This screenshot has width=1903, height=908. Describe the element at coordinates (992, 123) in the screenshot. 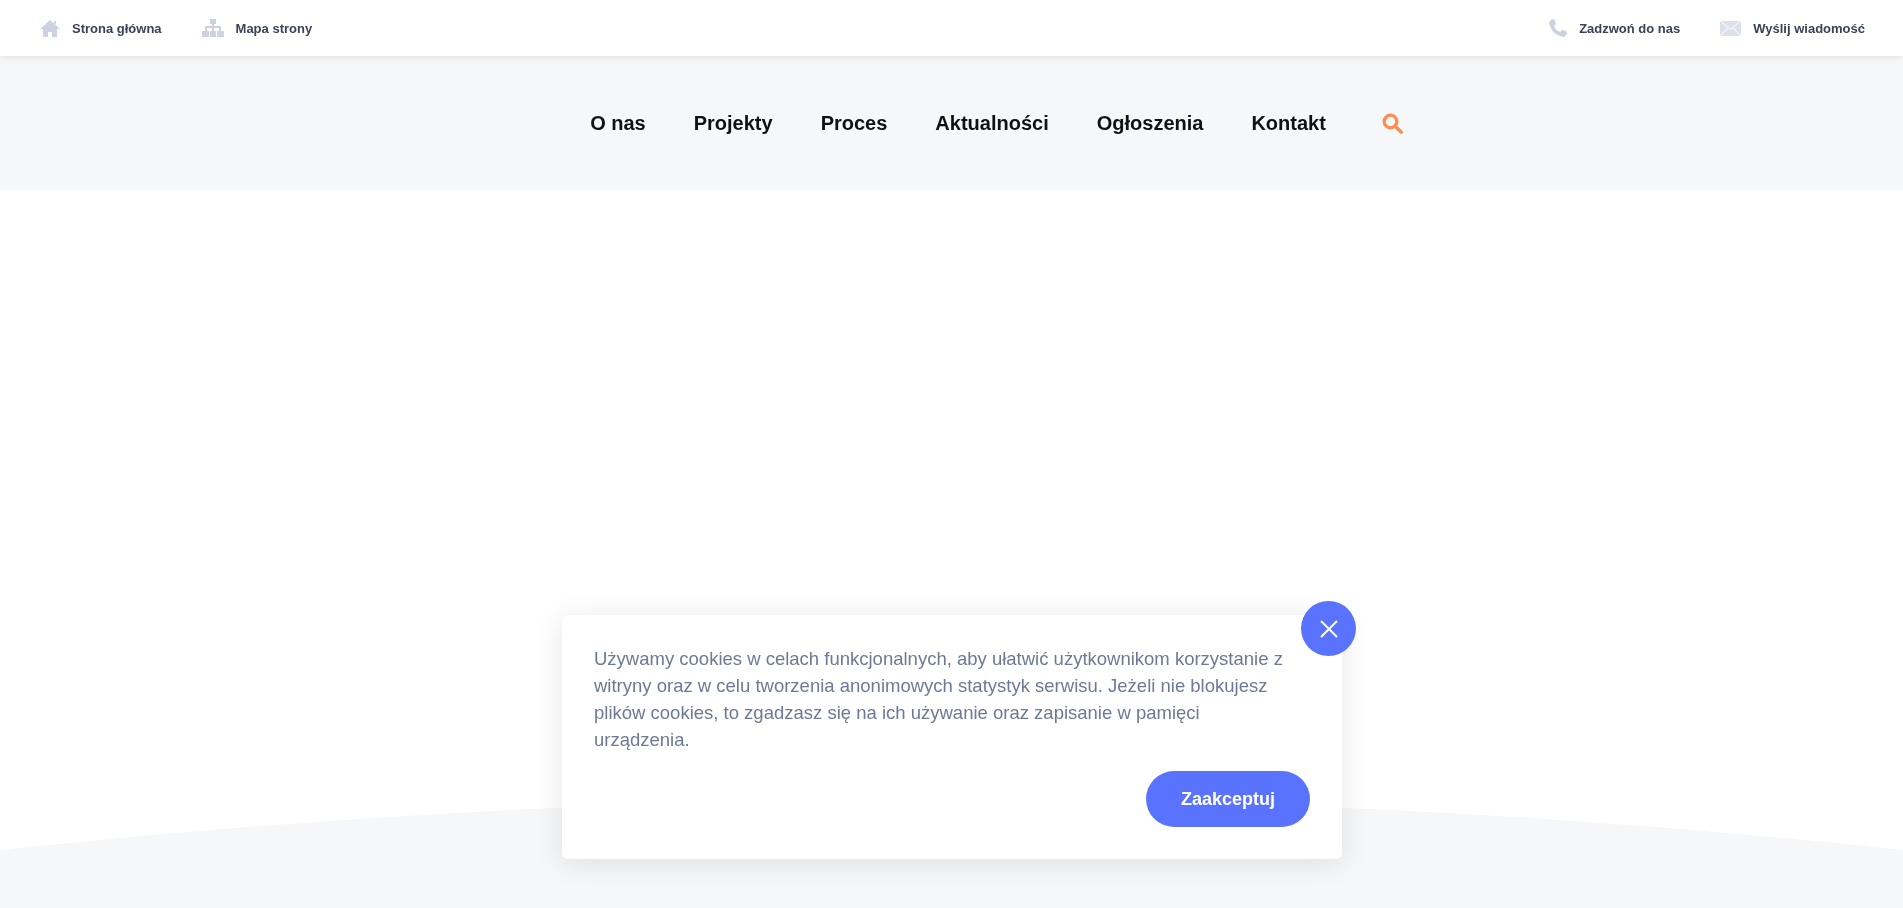

I see `nav-link: Aktualności` at that location.